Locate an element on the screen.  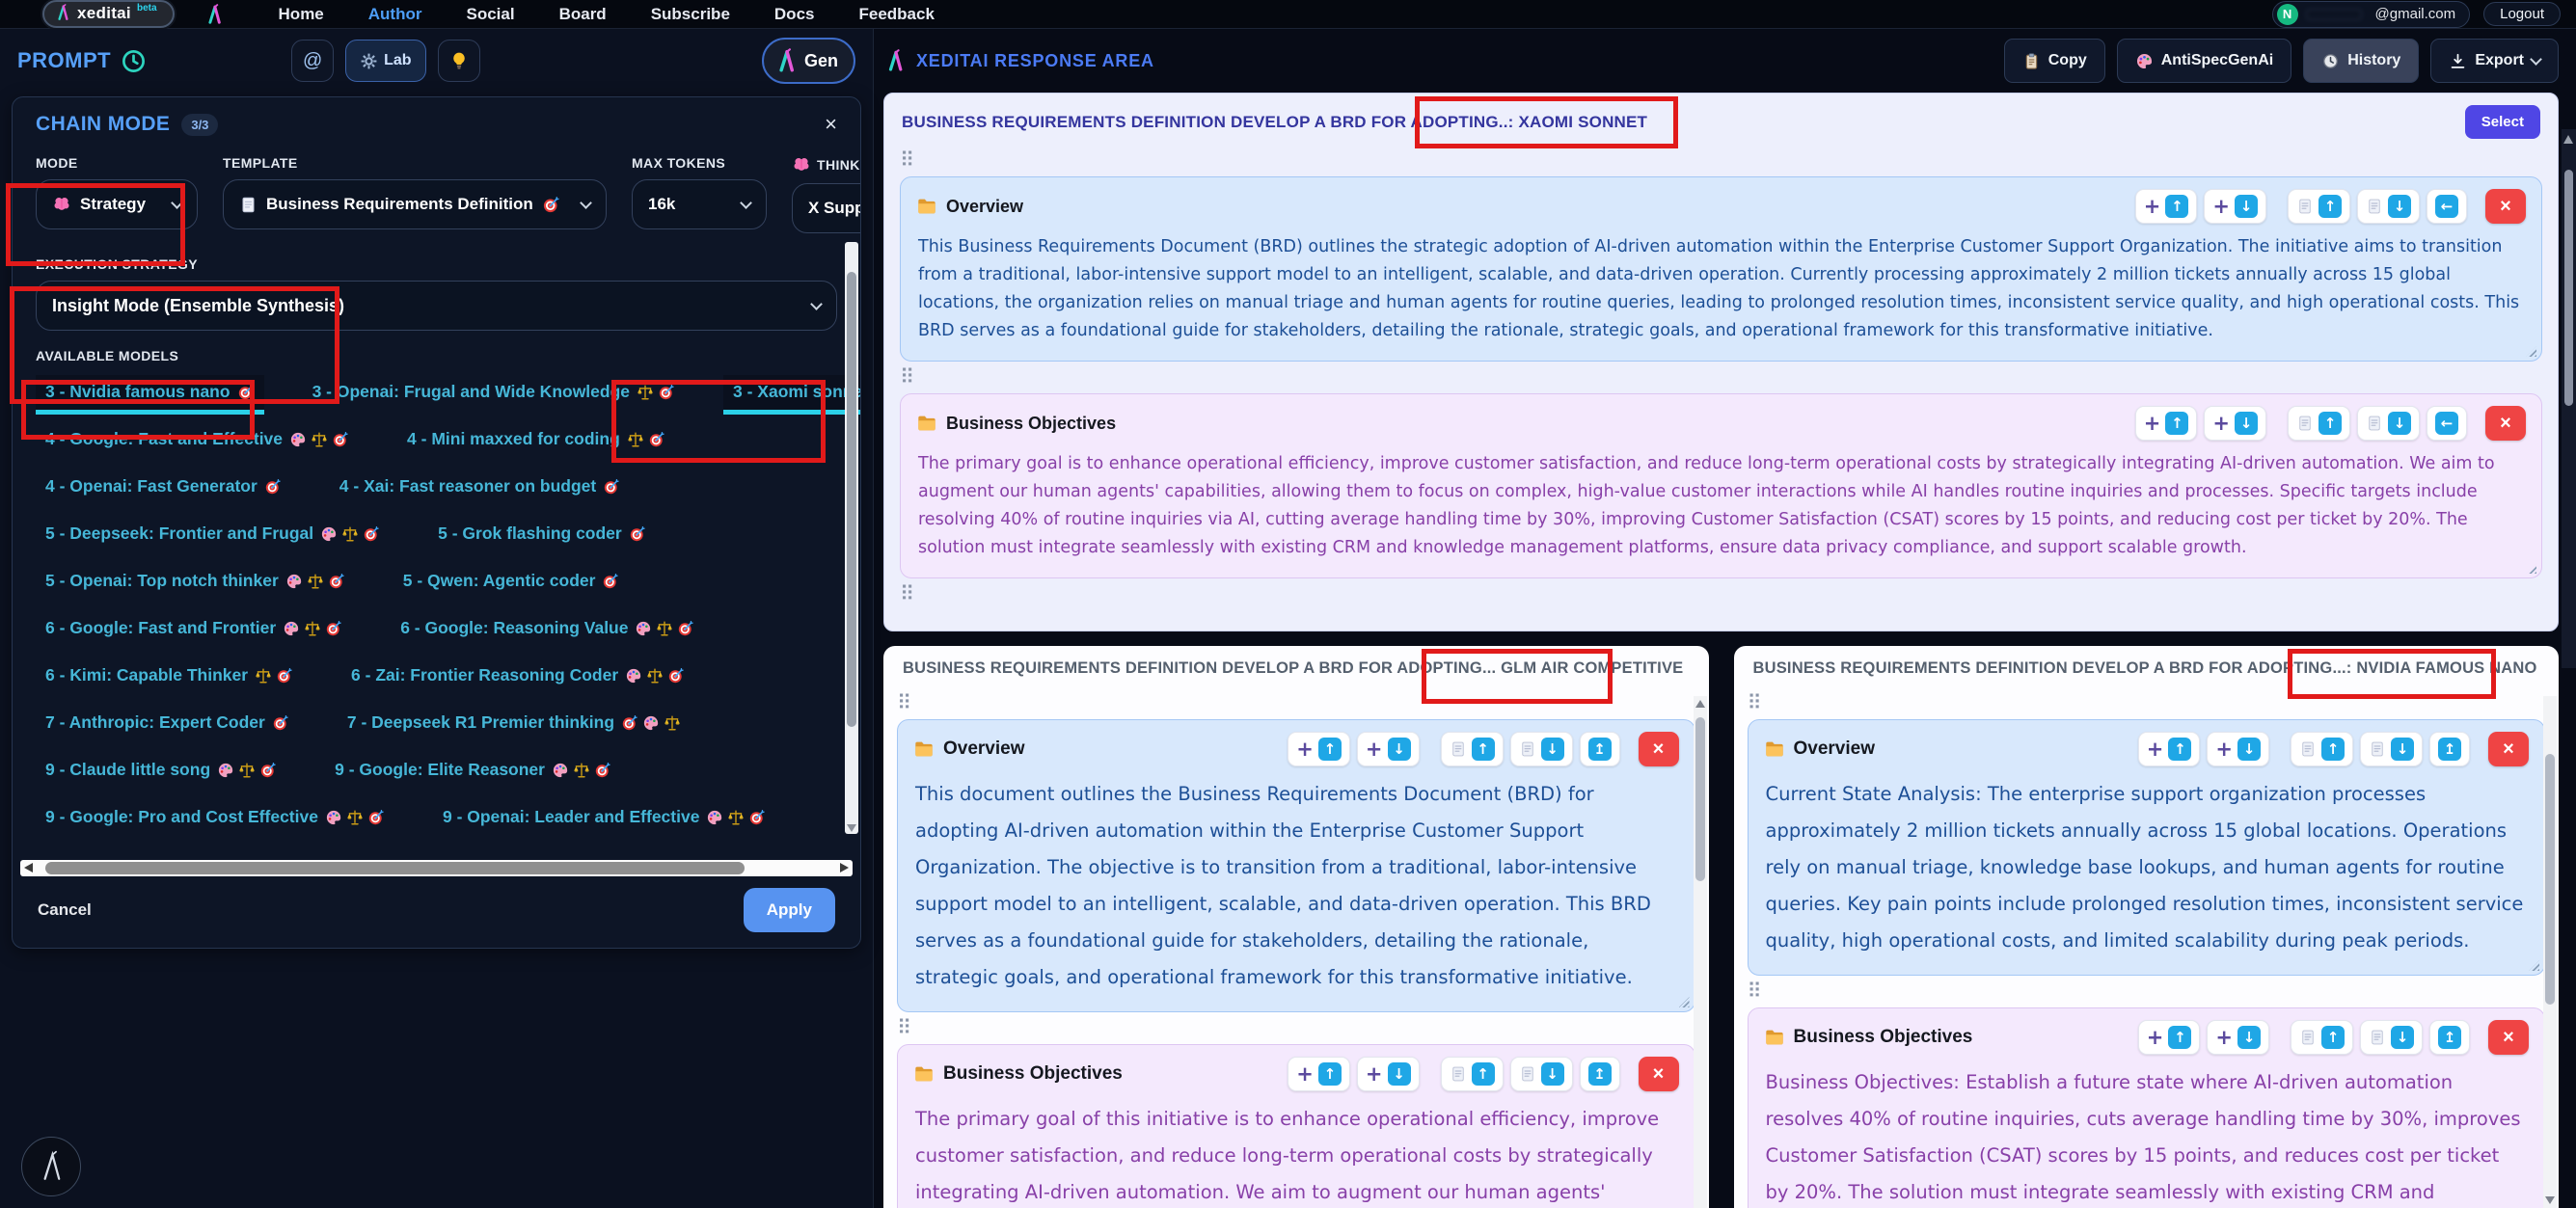
model-option: 4 - Mini maxxed for coding is located at coordinates (536, 440).